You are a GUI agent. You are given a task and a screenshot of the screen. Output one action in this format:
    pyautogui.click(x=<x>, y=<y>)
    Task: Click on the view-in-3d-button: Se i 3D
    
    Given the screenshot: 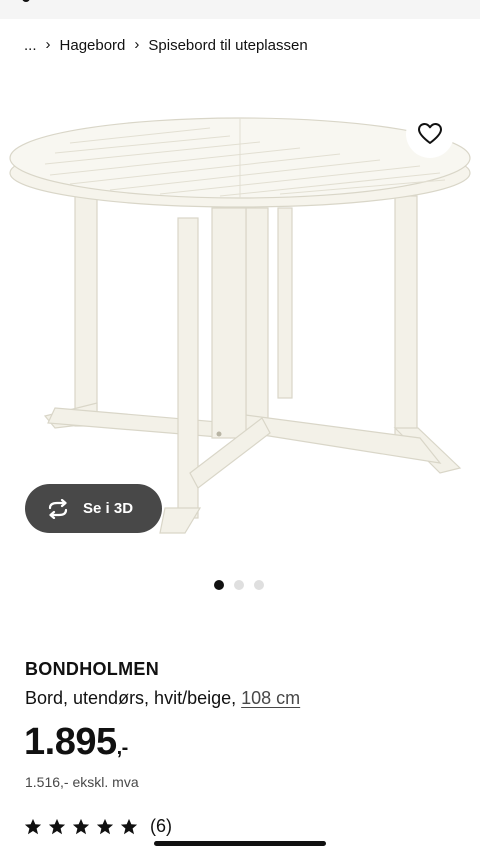 What is the action you would take?
    pyautogui.click(x=93, y=508)
    